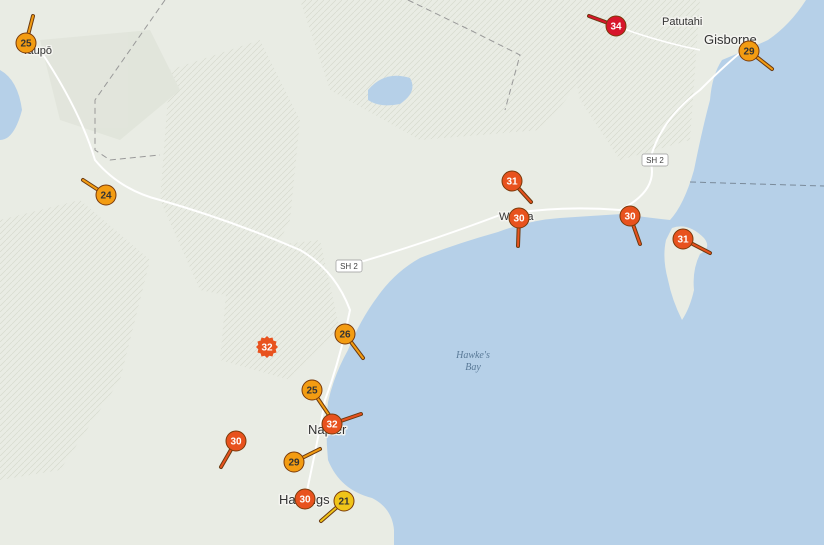  I want to click on road-shield-sh2-south: SH 2, so click(349, 266).